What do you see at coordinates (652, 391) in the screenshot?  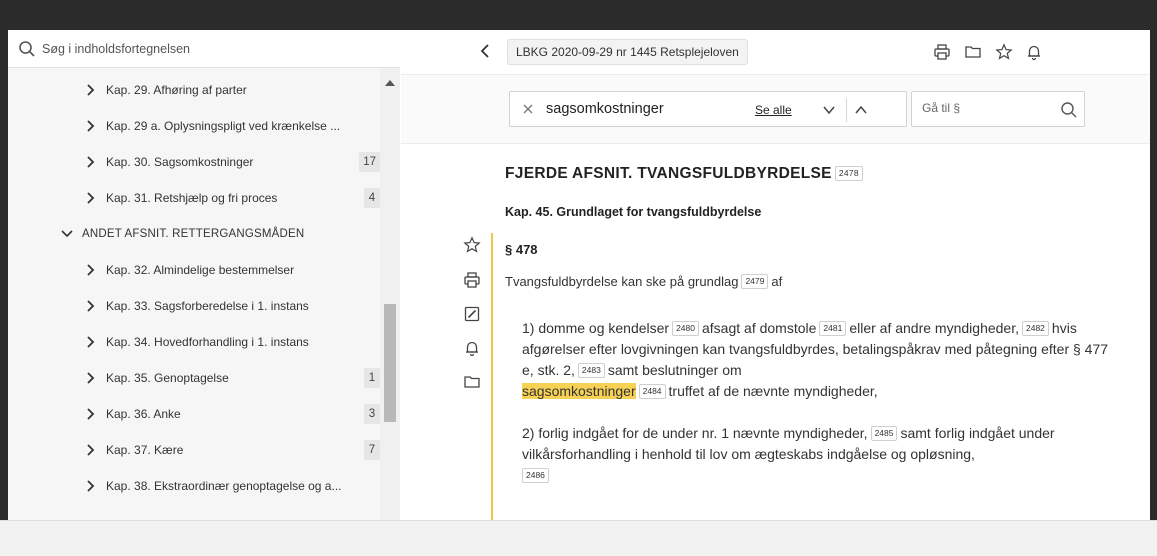 I see `reference-badge: 2484` at bounding box center [652, 391].